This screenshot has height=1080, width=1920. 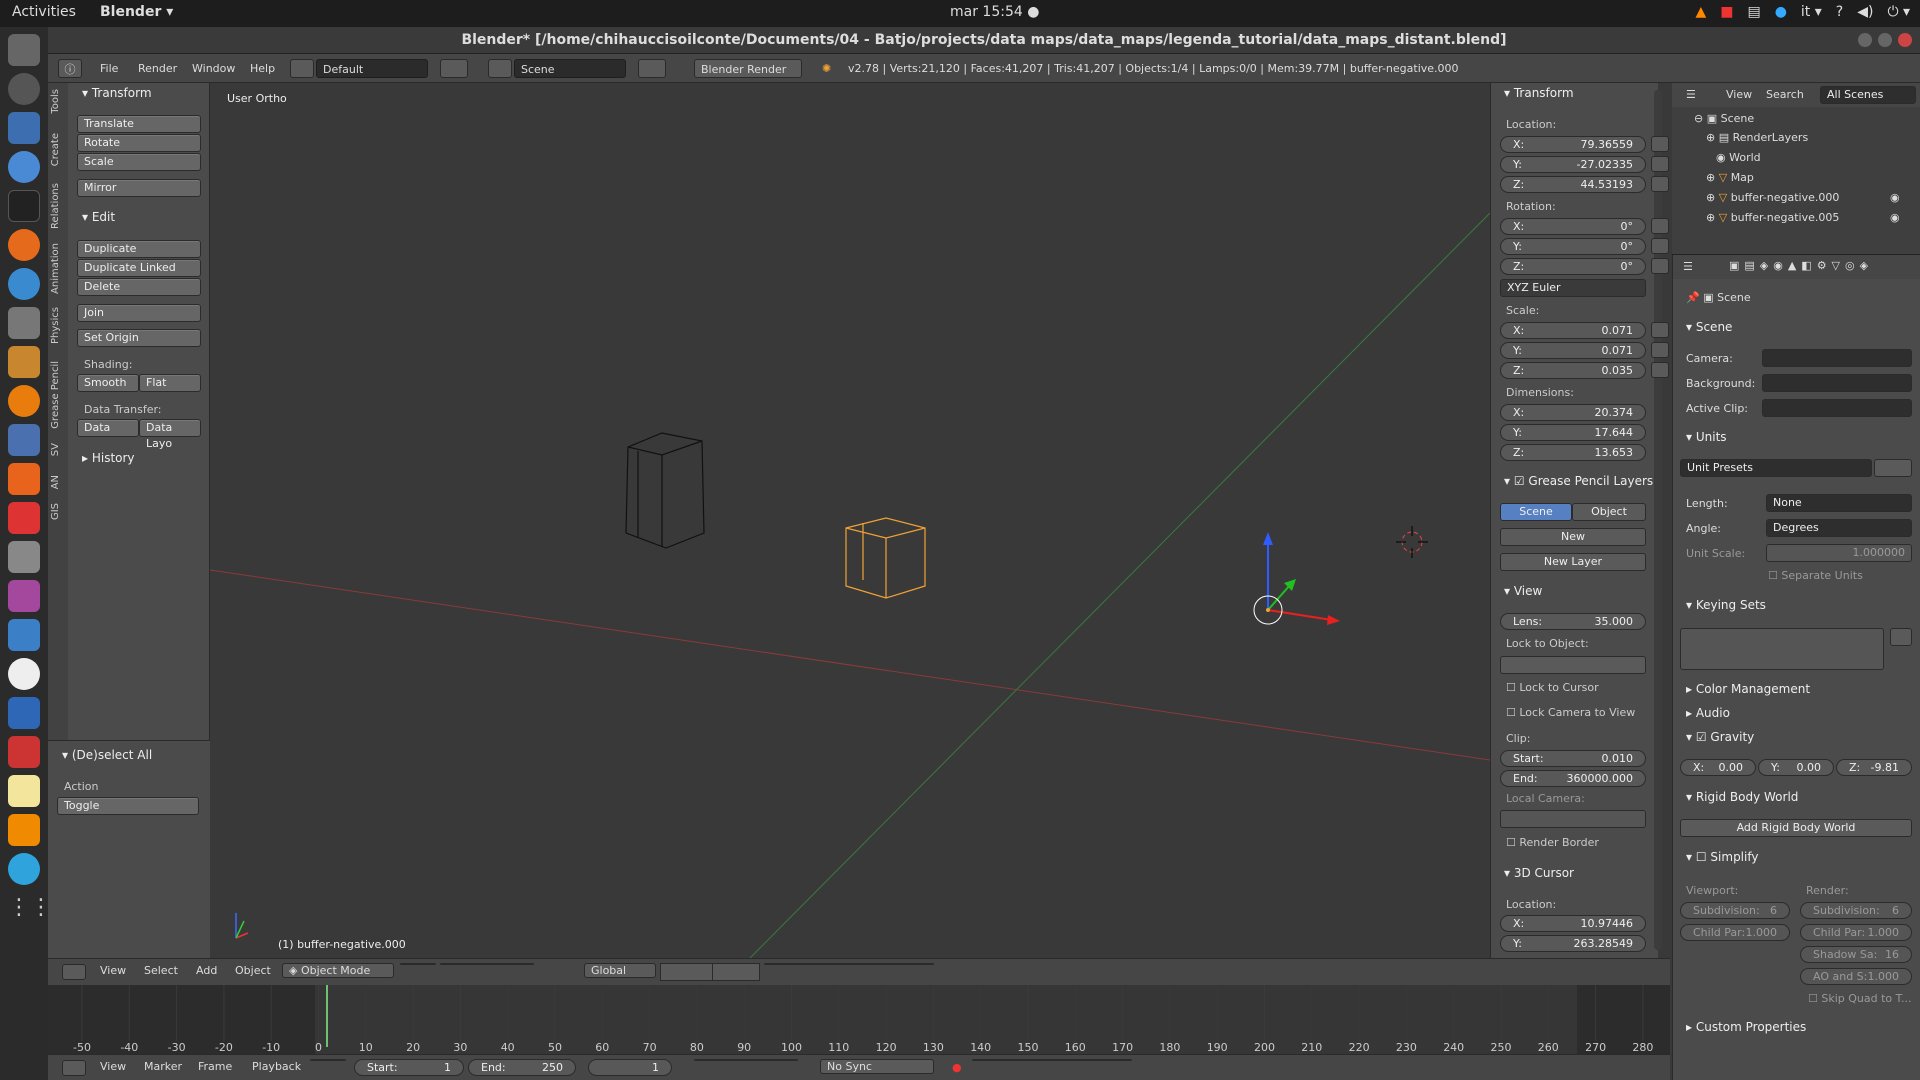 What do you see at coordinates (58, 395) in the screenshot?
I see `tab-grease-pencil: Grease Pencil` at bounding box center [58, 395].